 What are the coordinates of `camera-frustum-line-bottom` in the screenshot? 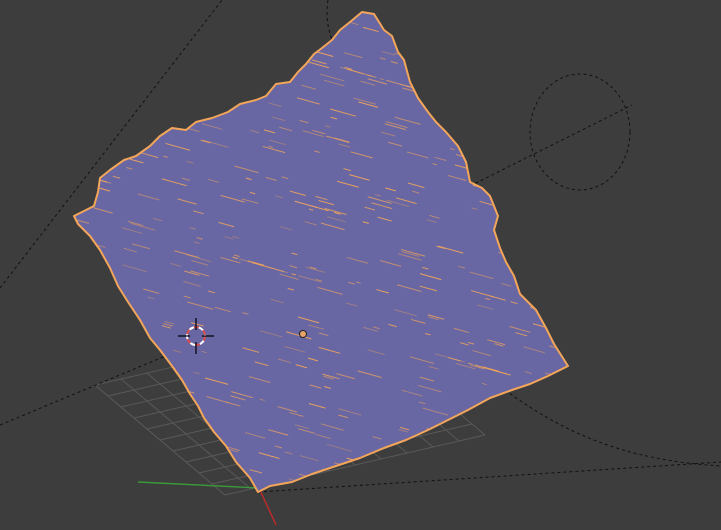 It's located at (88, 388).